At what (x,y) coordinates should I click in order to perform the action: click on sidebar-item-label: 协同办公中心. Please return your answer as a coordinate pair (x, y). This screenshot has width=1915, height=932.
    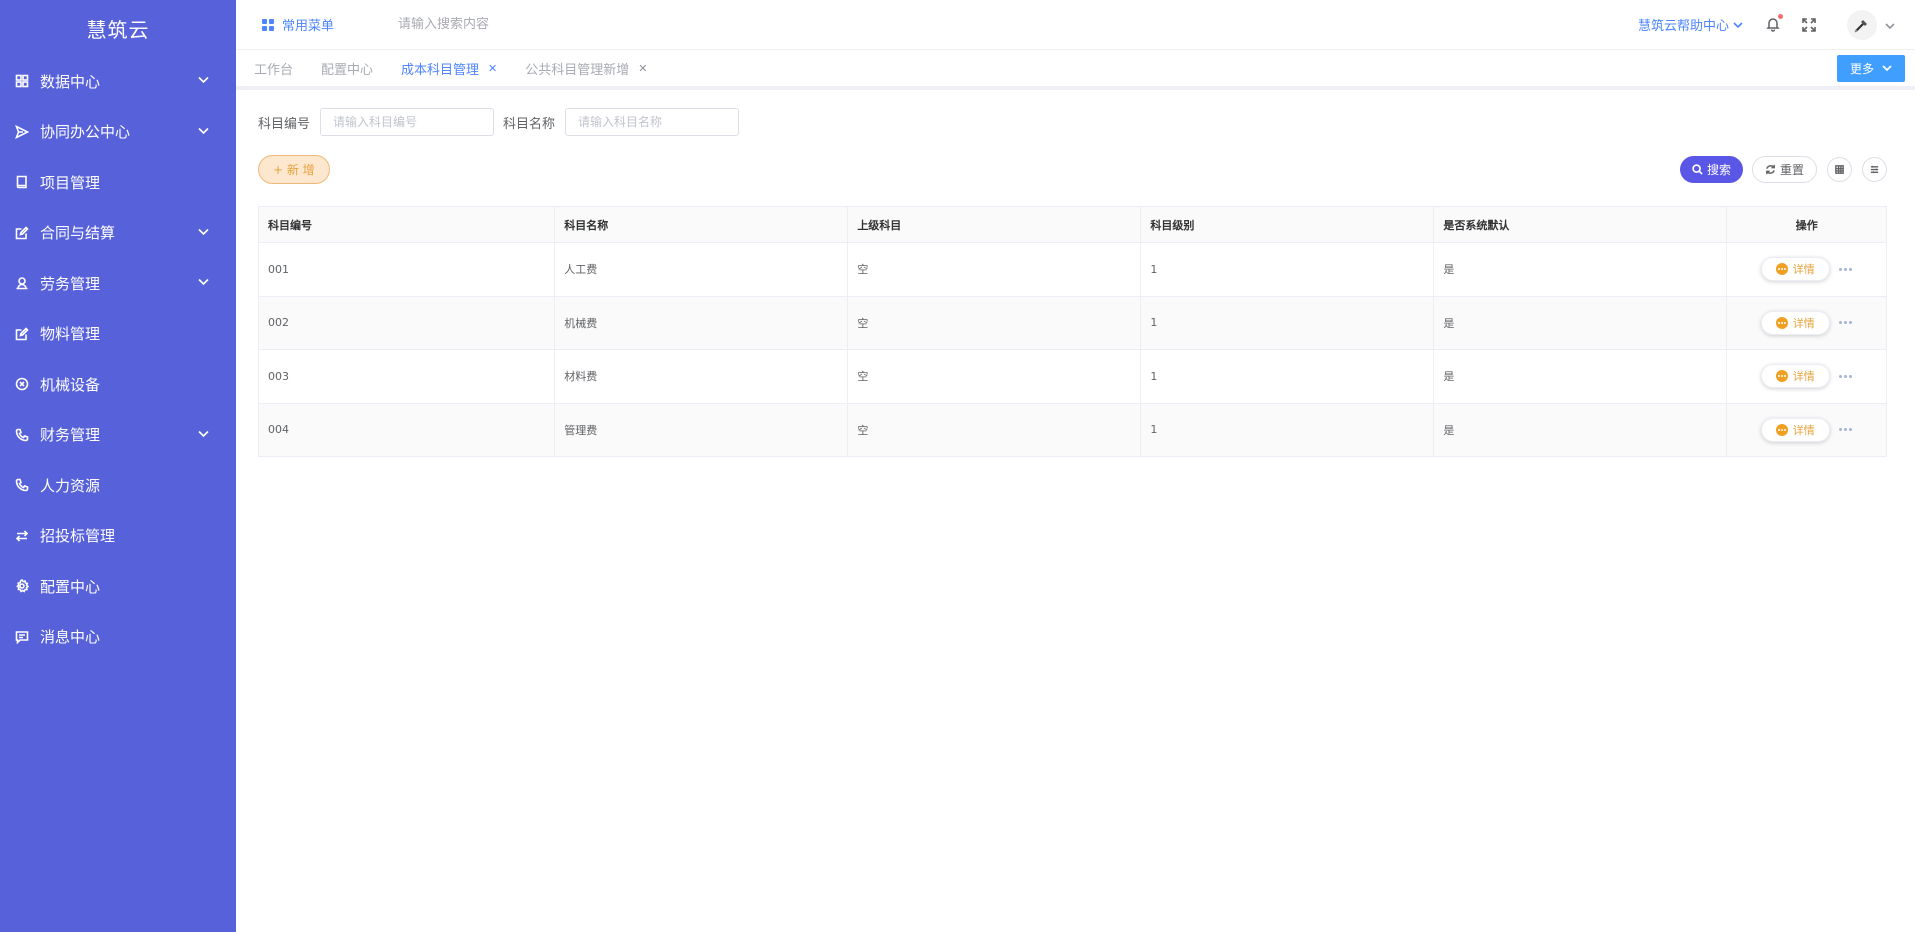
    Looking at the image, I should click on (85, 132).